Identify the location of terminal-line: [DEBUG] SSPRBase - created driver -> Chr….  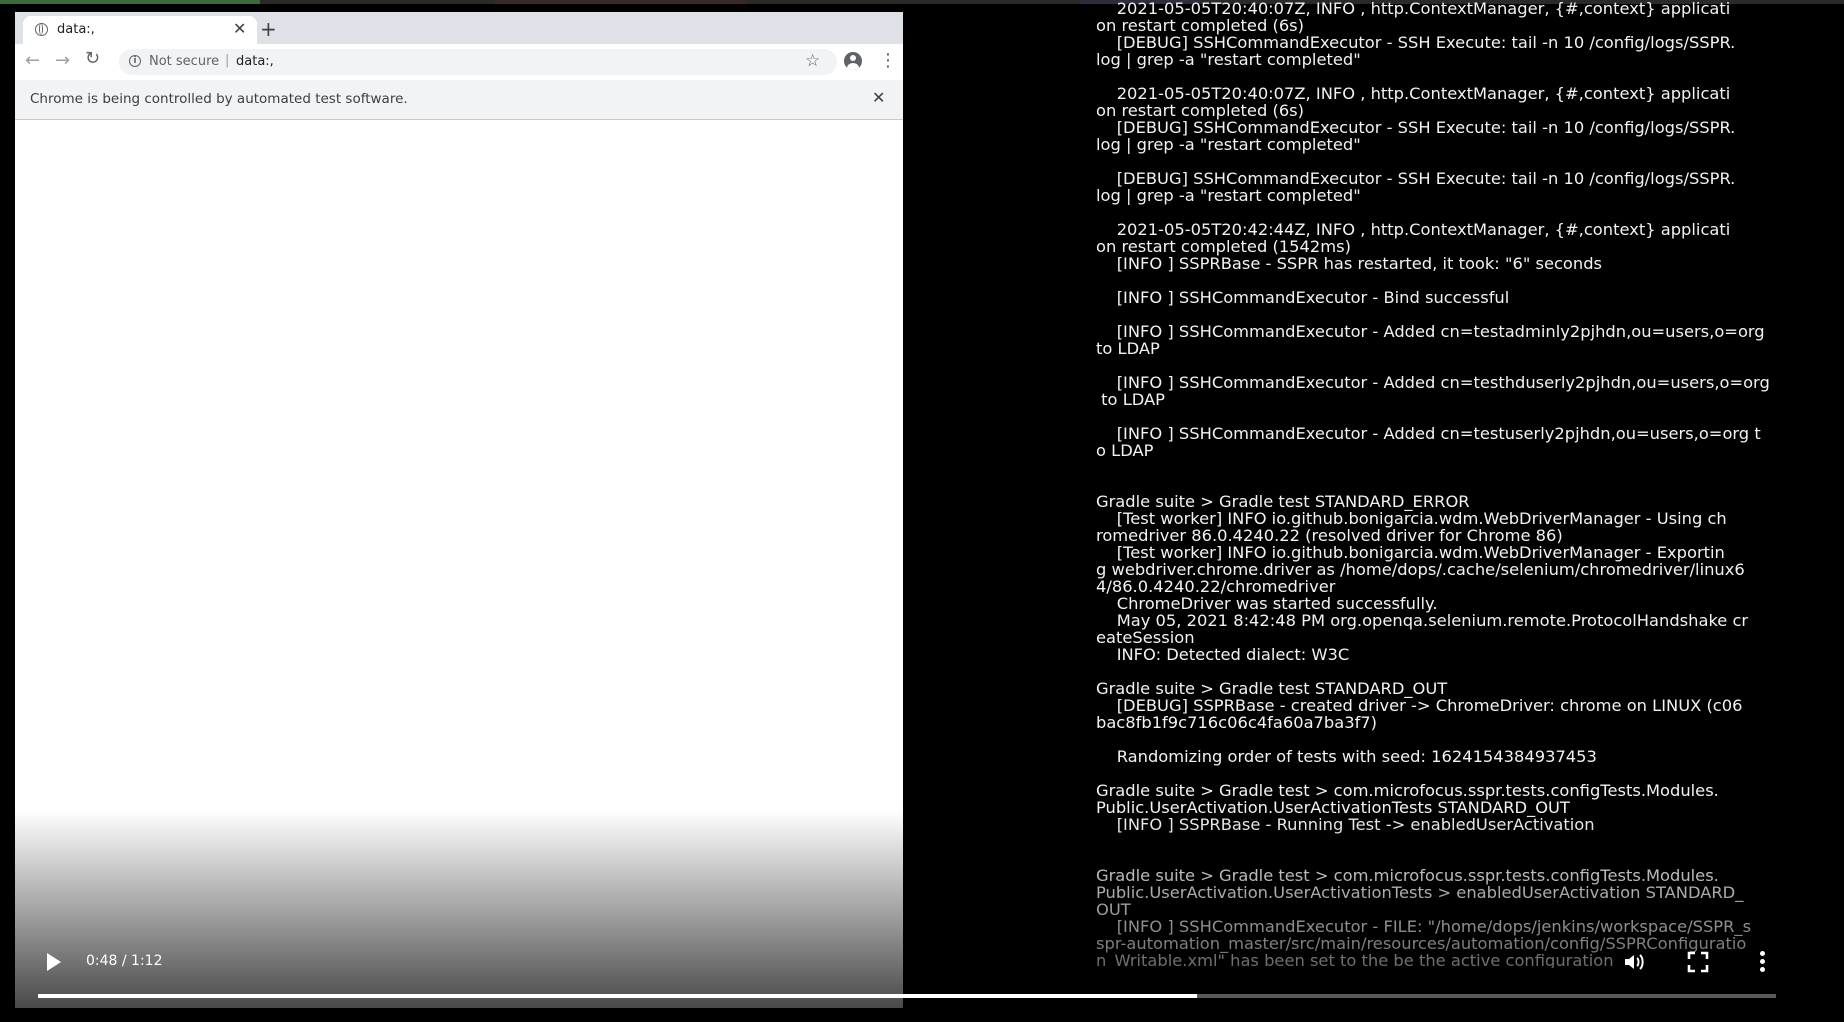
(1419, 705).